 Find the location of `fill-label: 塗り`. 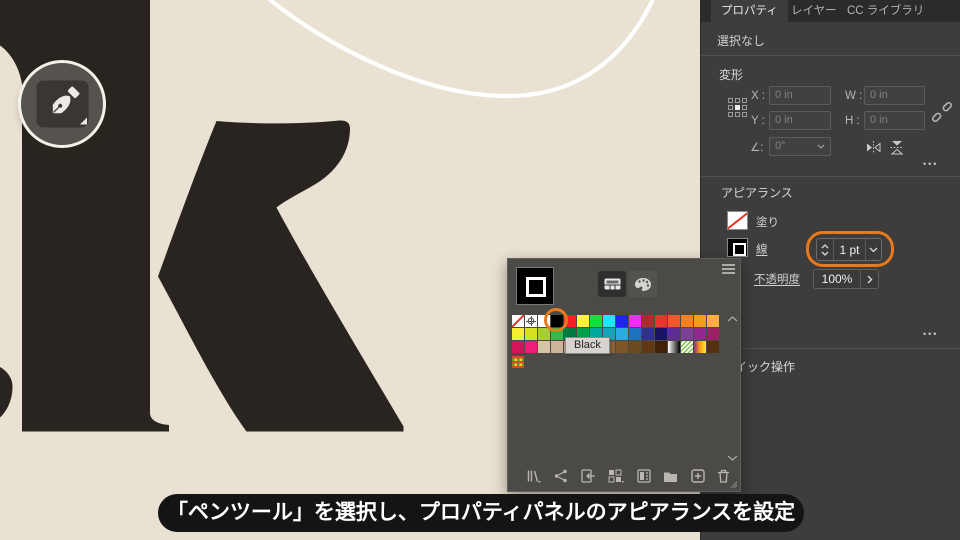

fill-label: 塗り is located at coordinates (767, 223).